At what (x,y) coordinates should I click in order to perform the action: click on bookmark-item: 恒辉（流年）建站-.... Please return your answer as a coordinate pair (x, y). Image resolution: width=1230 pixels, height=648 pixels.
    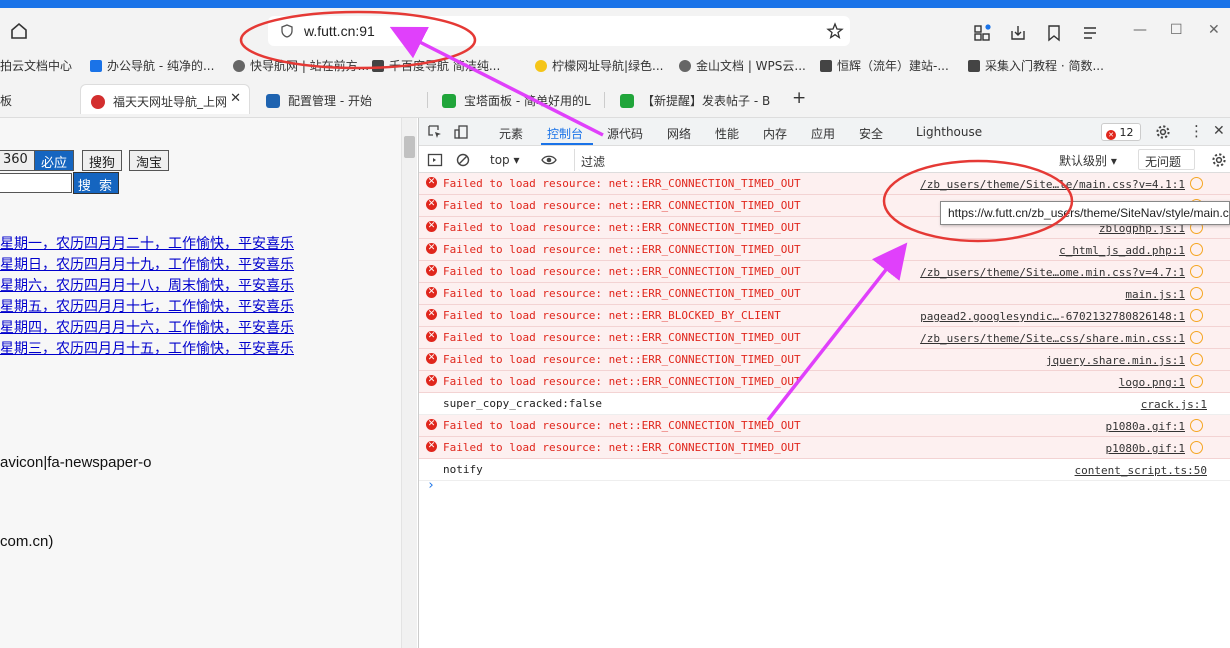
    Looking at the image, I should click on (884, 65).